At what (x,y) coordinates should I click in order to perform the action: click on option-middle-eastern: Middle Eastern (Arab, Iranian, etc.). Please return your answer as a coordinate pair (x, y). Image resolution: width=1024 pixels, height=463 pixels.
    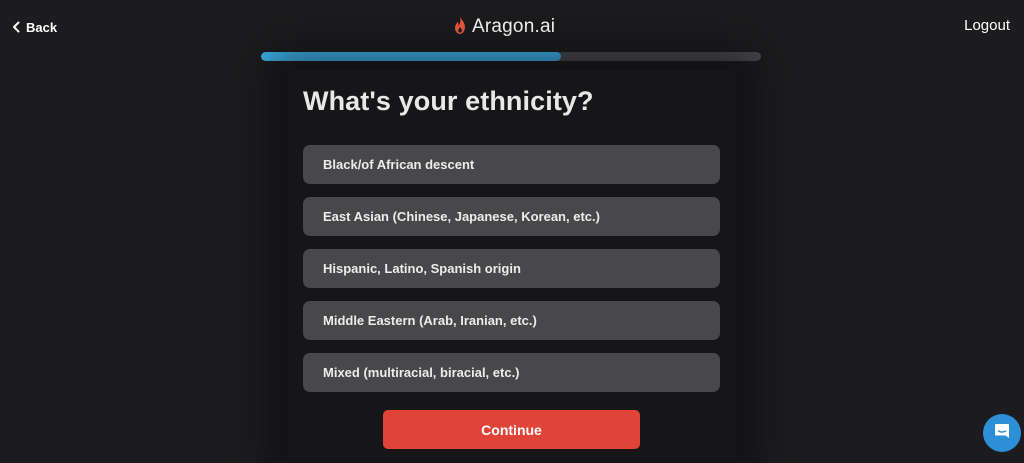
    Looking at the image, I should click on (511, 320).